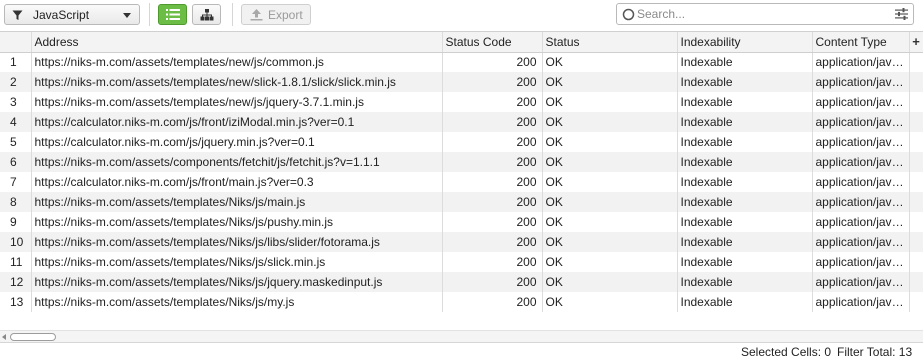  I want to click on column-header-status: Status, so click(610, 42).